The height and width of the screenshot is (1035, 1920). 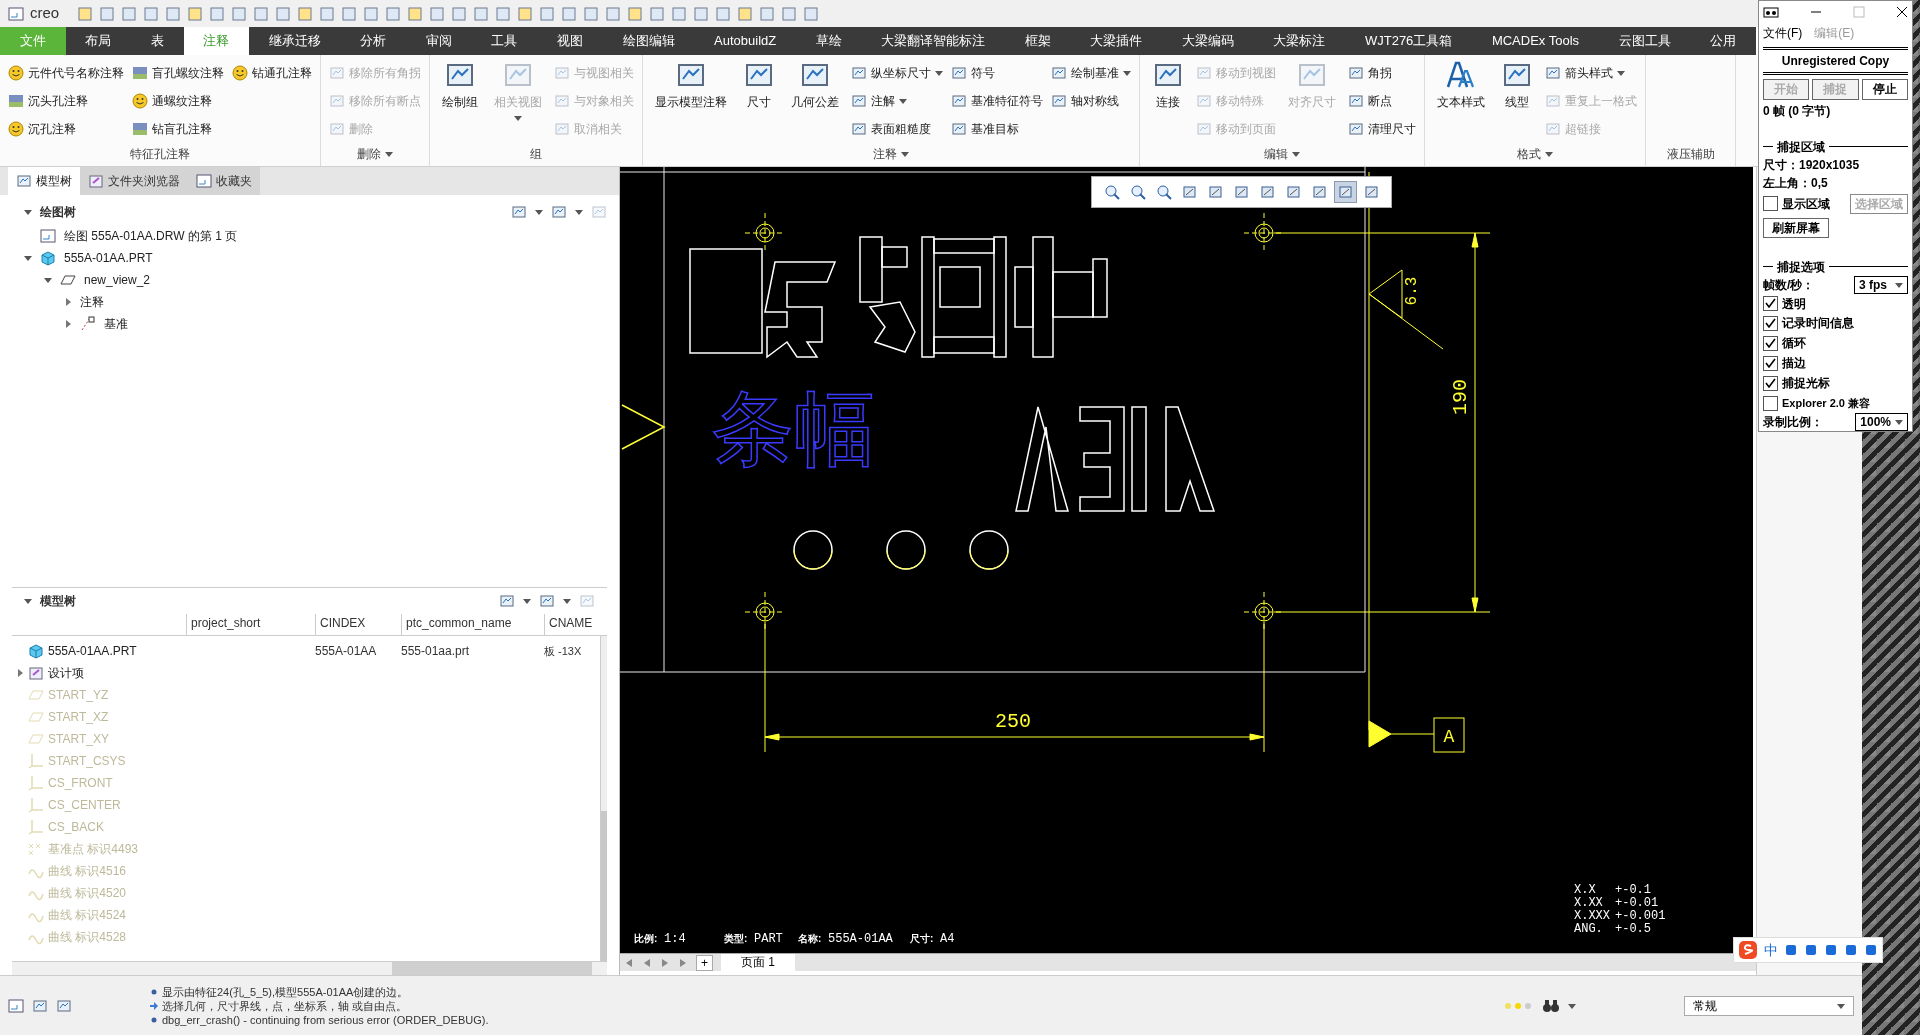 I want to click on ribbon-tab: 工具, so click(x=504, y=41).